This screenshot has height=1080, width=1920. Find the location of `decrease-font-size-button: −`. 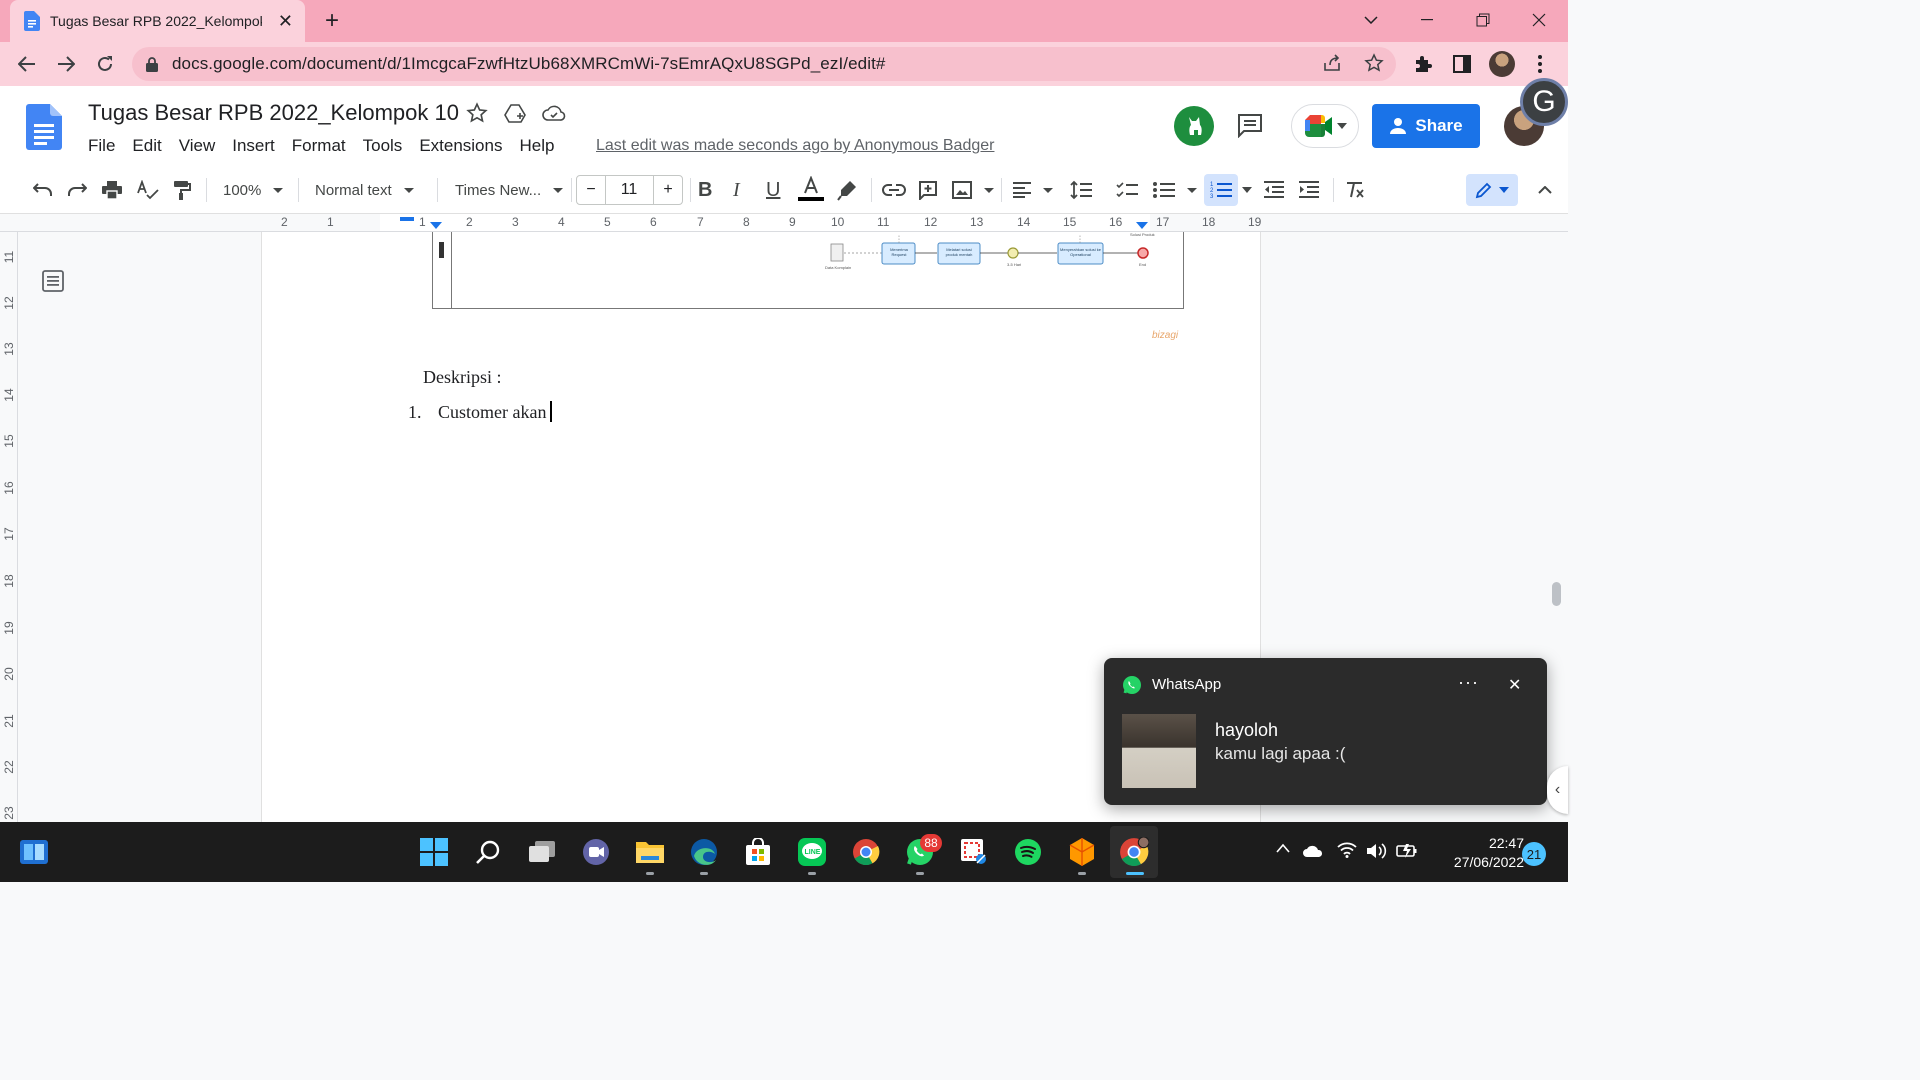

decrease-font-size-button: − is located at coordinates (591, 190).